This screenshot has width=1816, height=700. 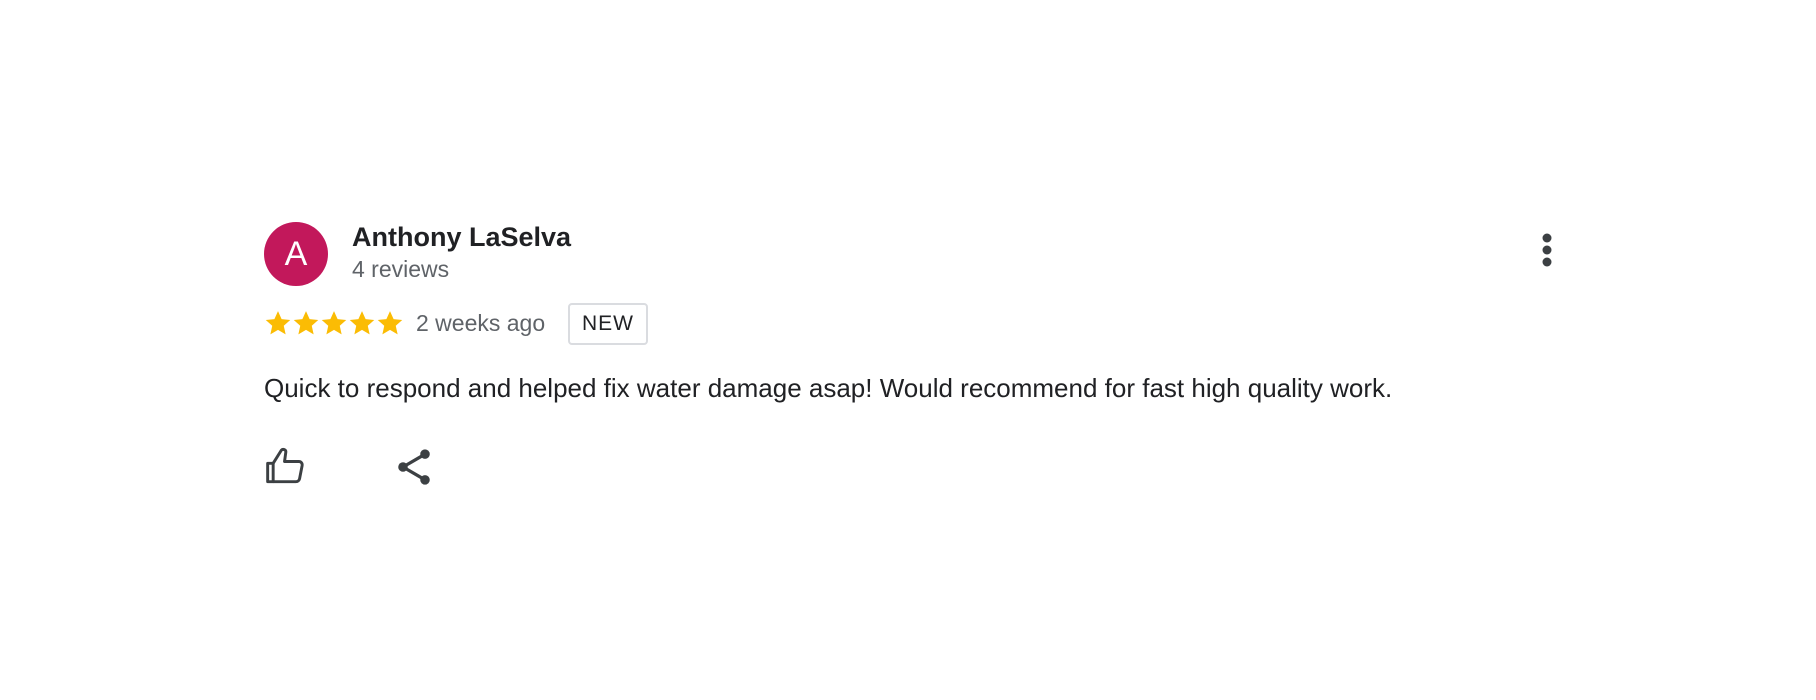 I want to click on rating-row: 2 weeks ago NEW, so click(x=914, y=326).